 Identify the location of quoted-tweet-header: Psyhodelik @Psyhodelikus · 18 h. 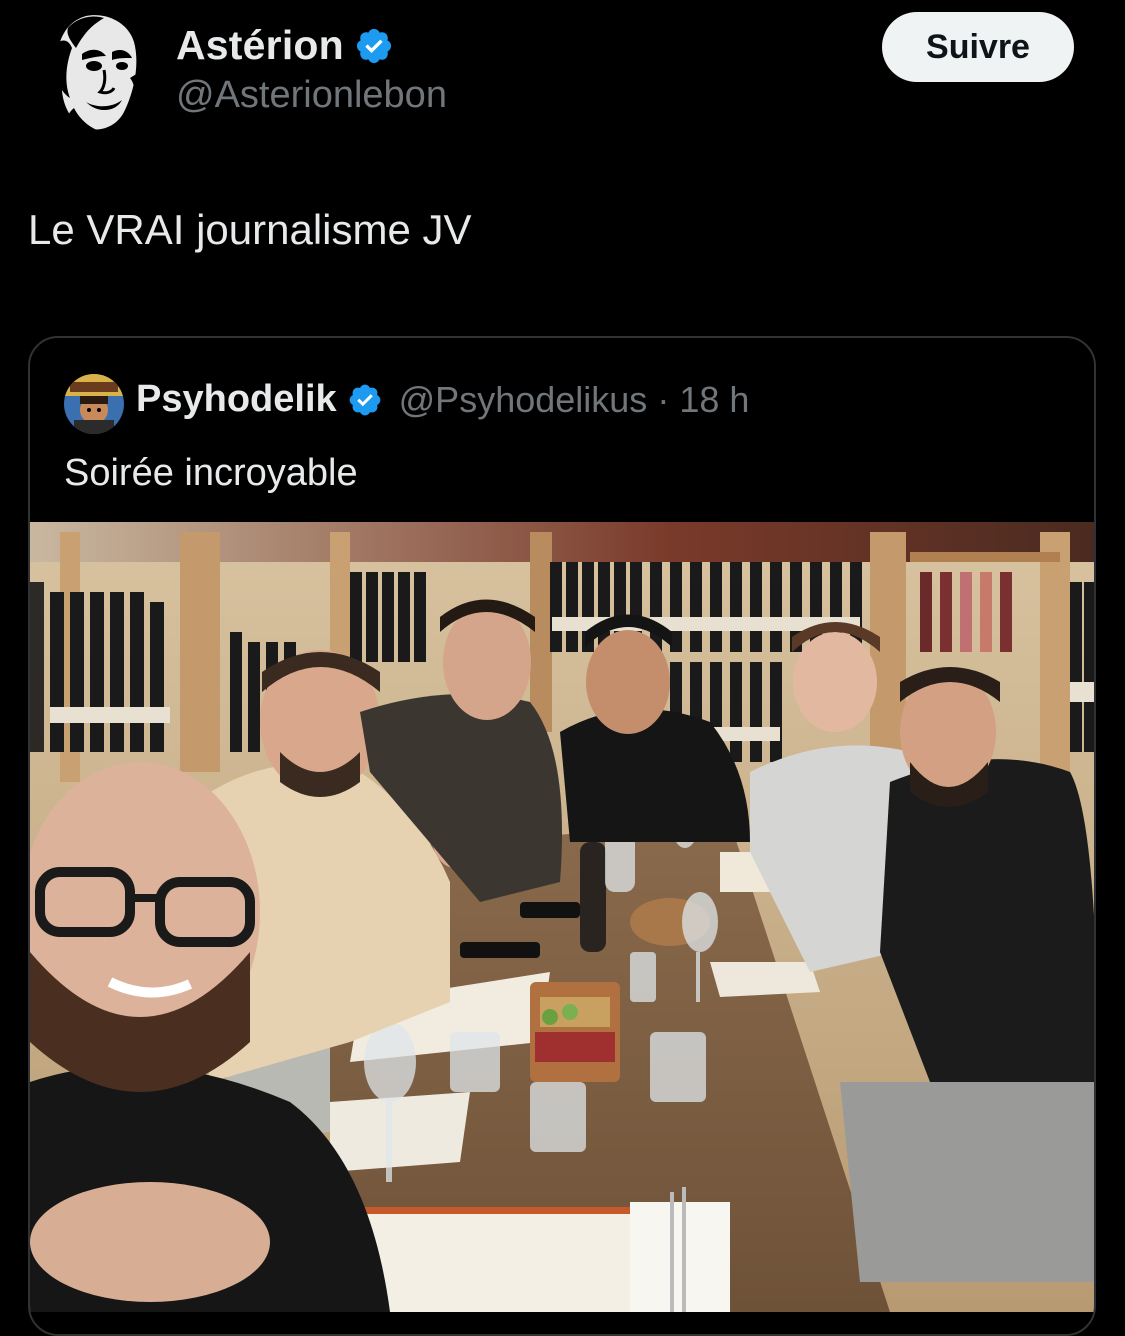
(442, 399).